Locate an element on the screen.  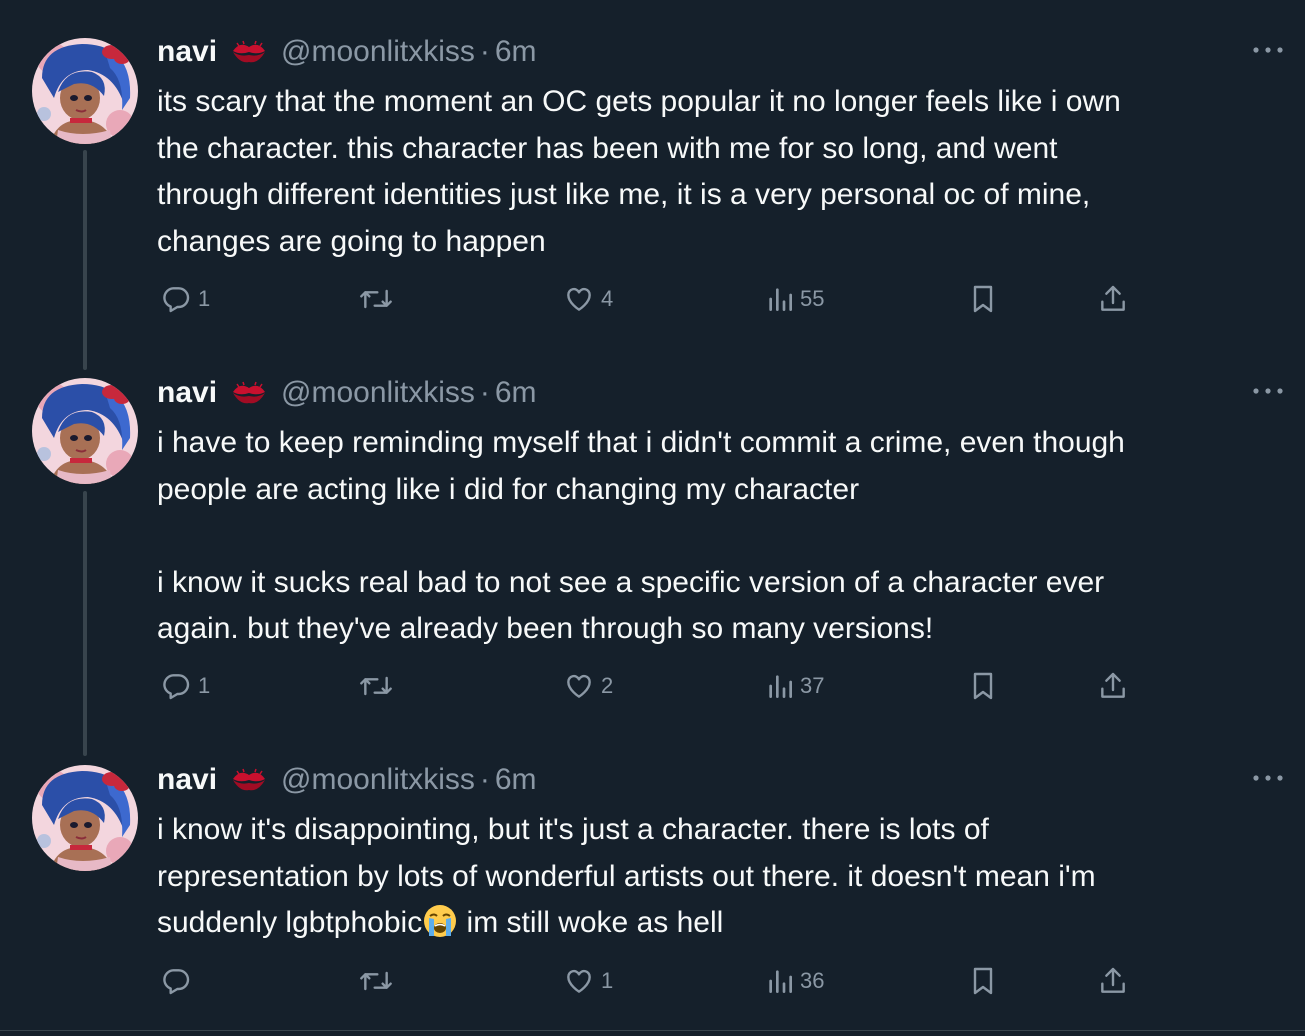
views-button: 55 is located at coordinates (795, 299).